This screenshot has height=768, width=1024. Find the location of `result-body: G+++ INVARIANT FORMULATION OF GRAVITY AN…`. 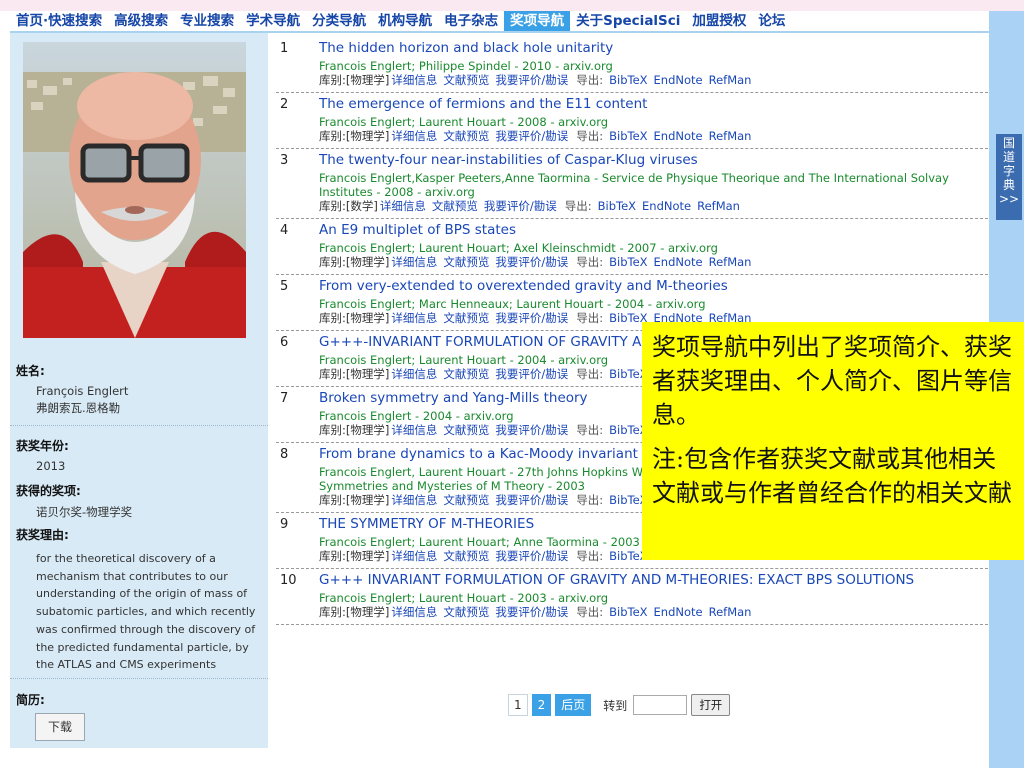

result-body: G+++ INVARIANT FORMULATION OF GRAVITY AN… is located at coordinates (653, 596).